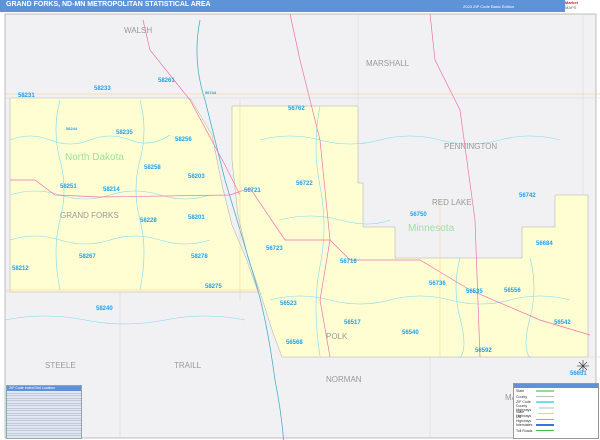  What do you see at coordinates (544, 244) in the screenshot?
I see `zip-label: 56684` at bounding box center [544, 244].